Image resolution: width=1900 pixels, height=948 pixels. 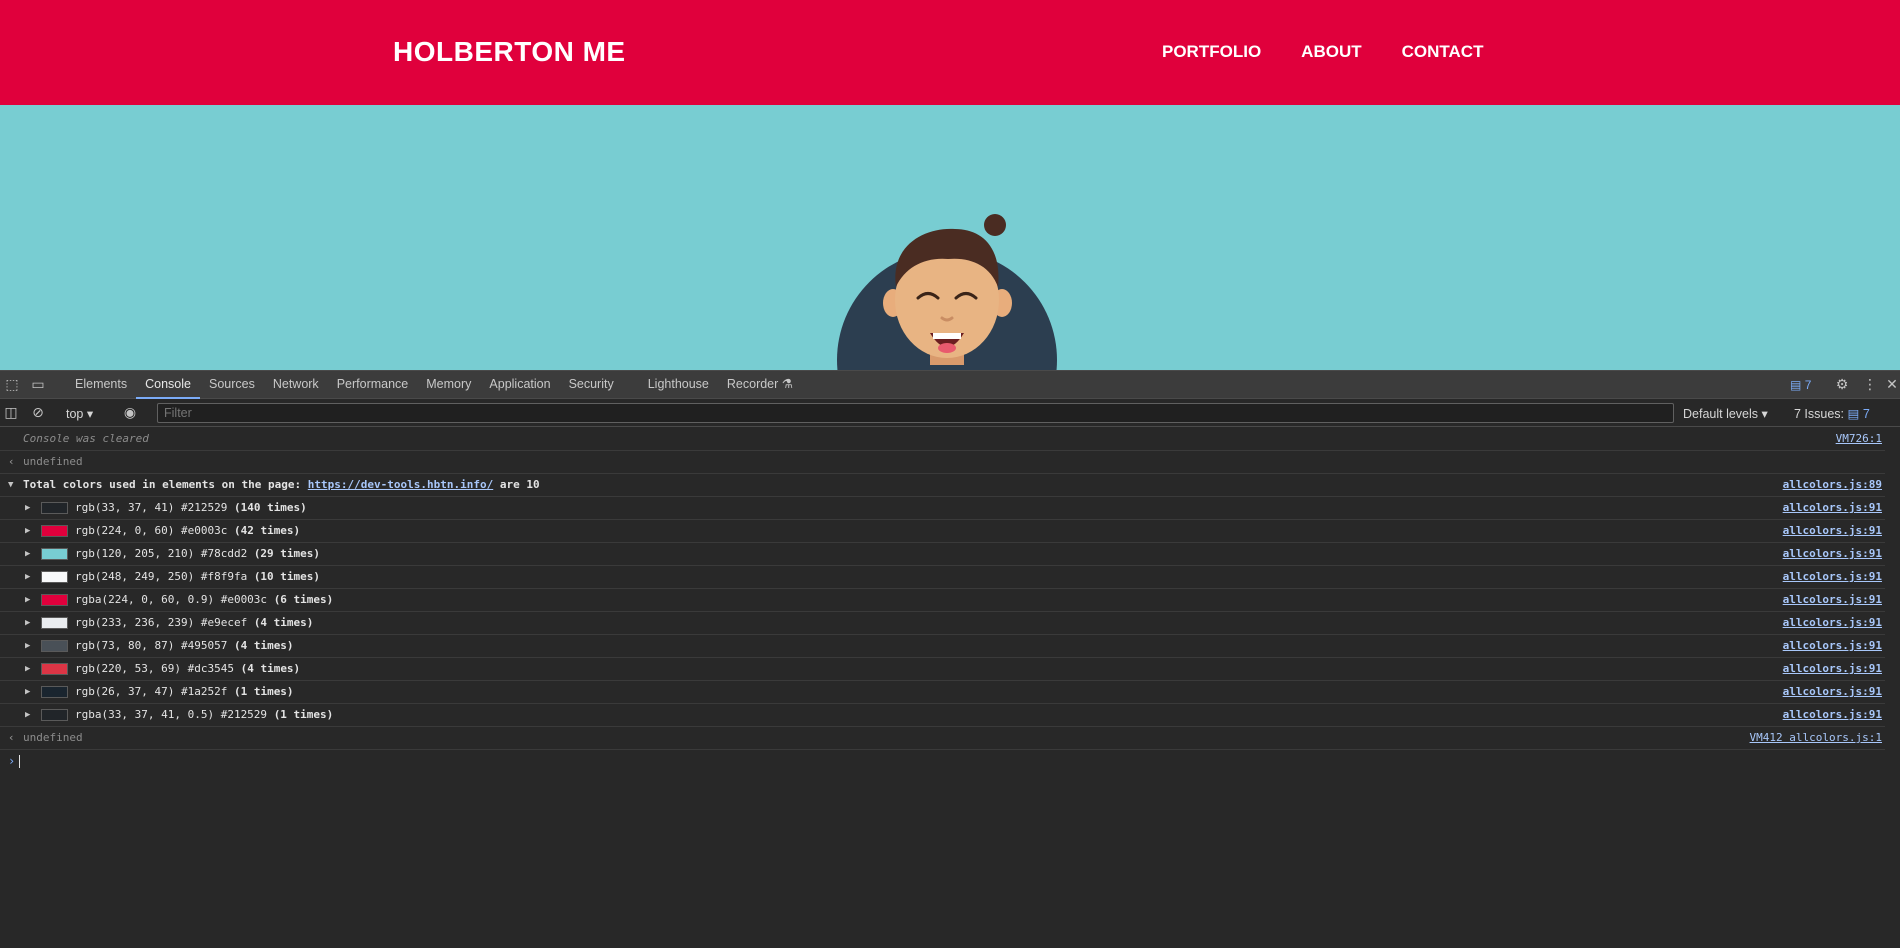 I want to click on console-prompt-line: ›, so click(x=942, y=761).